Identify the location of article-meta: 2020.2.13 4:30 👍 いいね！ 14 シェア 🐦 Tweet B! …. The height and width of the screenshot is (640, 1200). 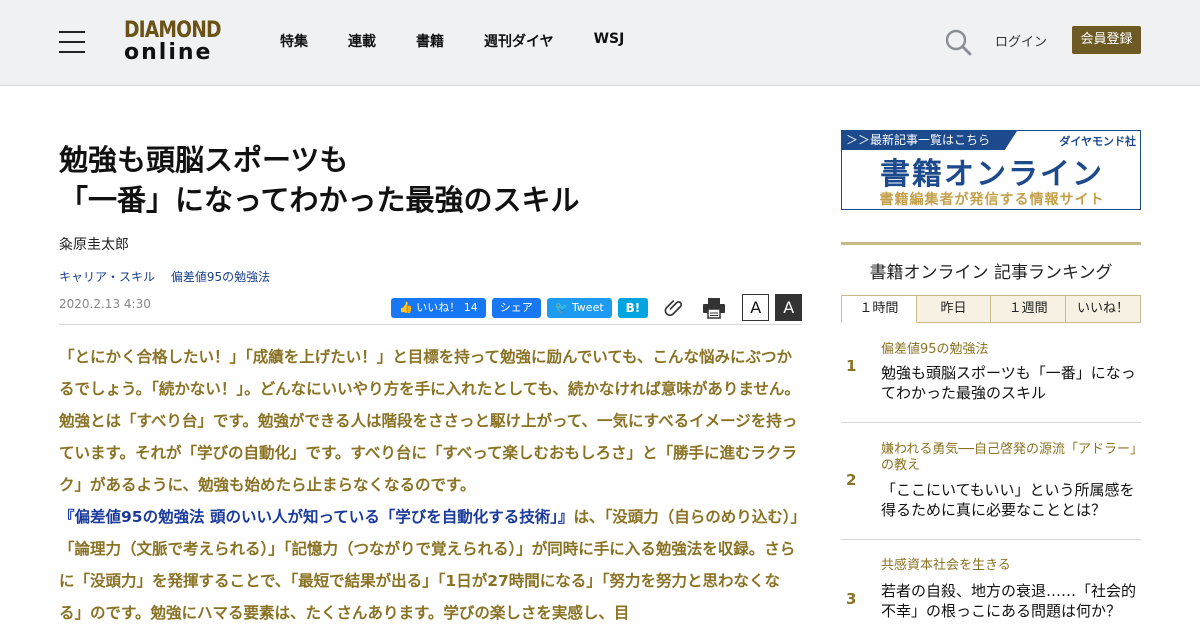
(431, 308).